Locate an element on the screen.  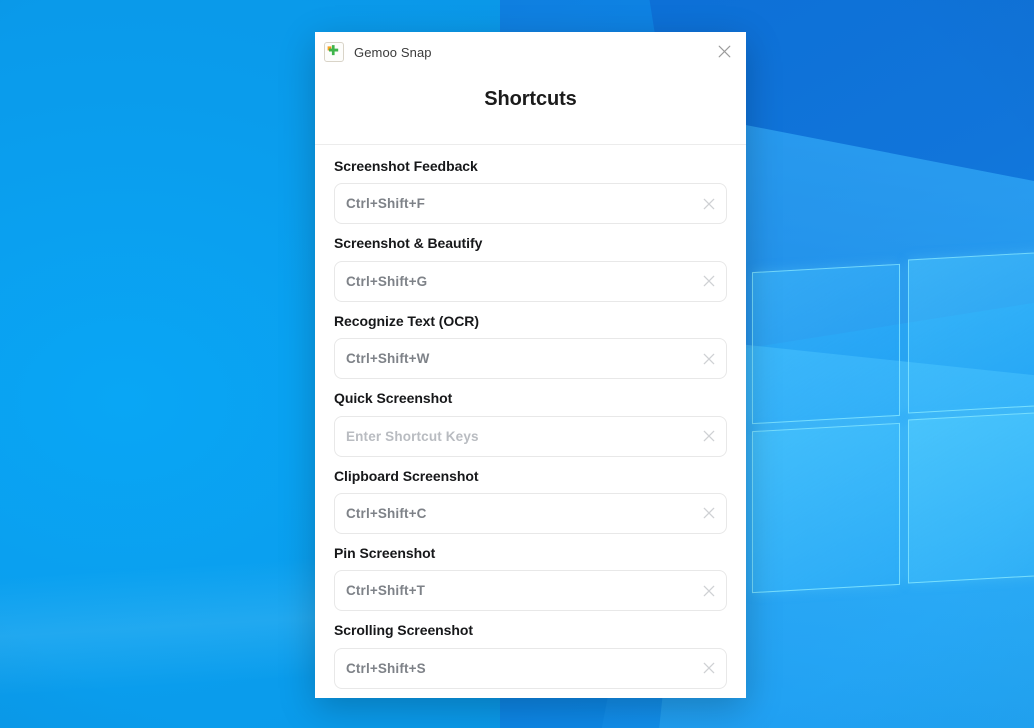
shortcut-label: Recognize Text (OCR) is located at coordinates (406, 320).